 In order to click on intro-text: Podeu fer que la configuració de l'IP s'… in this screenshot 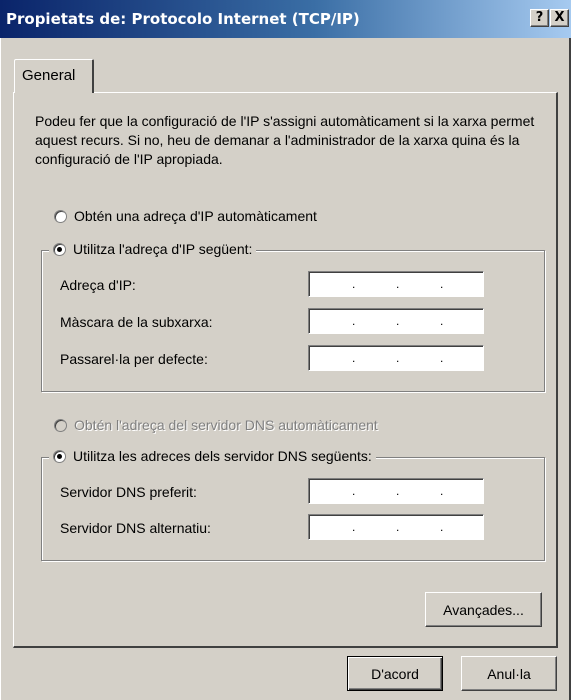, I will do `click(285, 140)`.